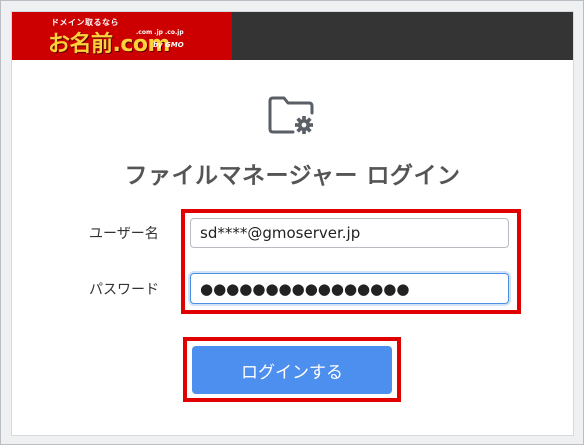 This screenshot has width=584, height=445. Describe the element at coordinates (168, 45) in the screenshot. I see `logo-gmo: by GMO` at that location.